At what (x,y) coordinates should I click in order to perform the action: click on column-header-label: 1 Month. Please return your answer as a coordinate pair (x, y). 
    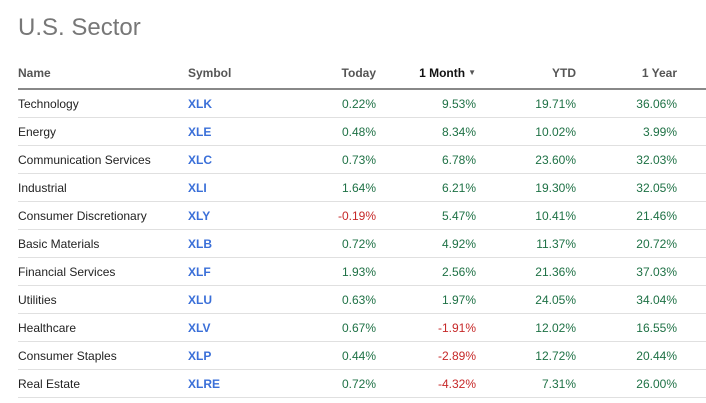
    Looking at the image, I should click on (442, 73).